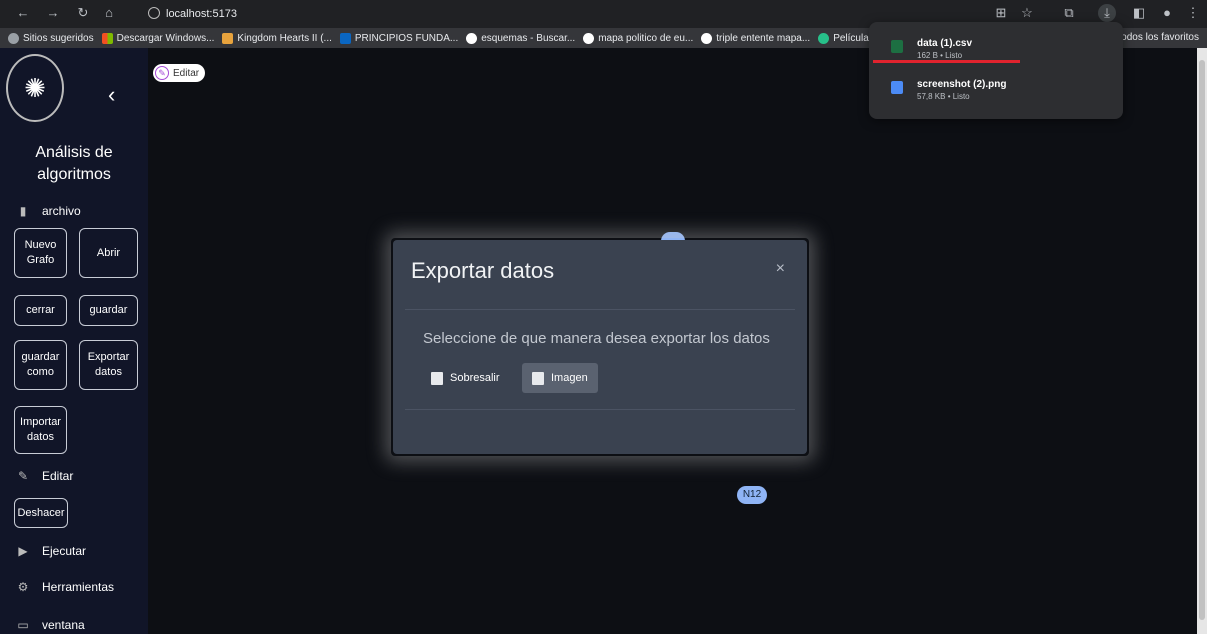  Describe the element at coordinates (752, 495) in the screenshot. I see `graph-node-n12: N12` at that location.